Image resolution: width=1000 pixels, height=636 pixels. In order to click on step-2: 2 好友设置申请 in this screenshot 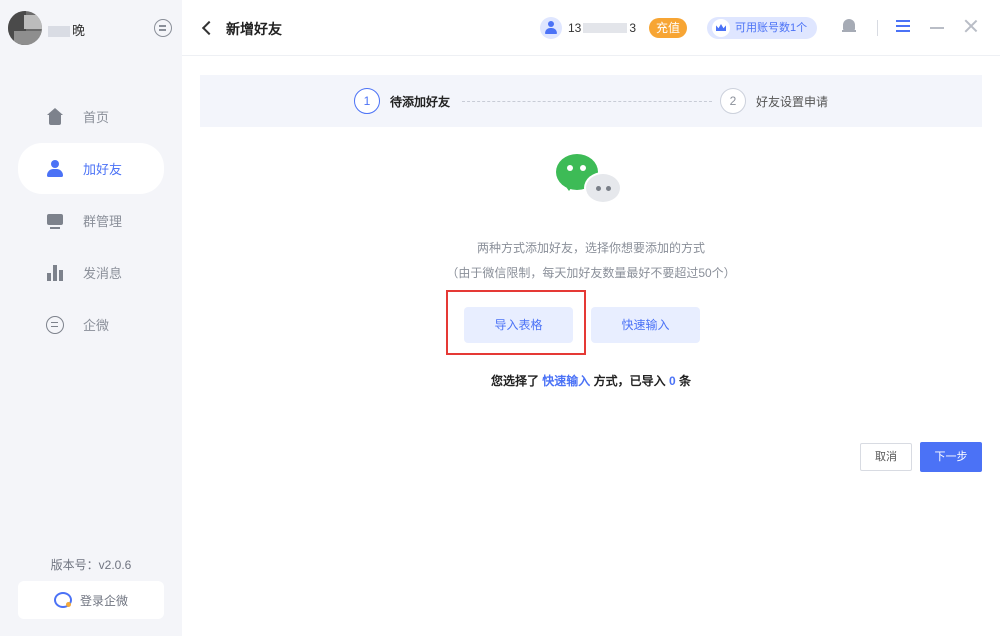, I will do `click(774, 101)`.